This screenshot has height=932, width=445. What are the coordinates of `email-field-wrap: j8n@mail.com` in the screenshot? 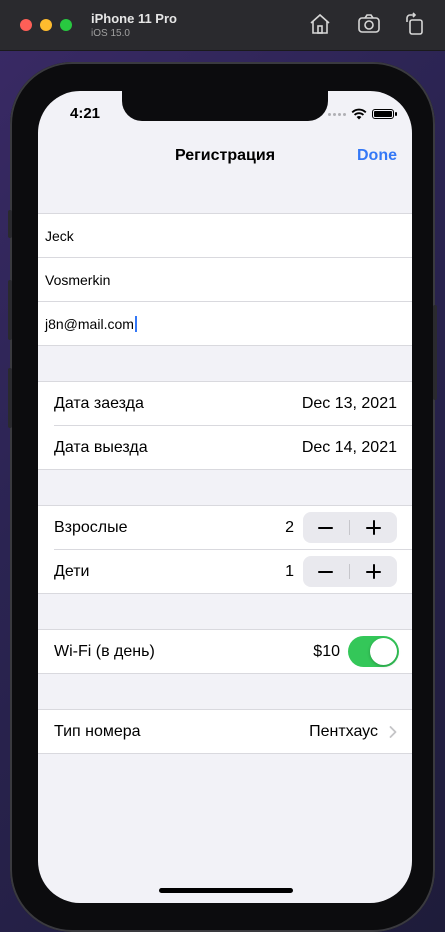 It's located at (91, 324).